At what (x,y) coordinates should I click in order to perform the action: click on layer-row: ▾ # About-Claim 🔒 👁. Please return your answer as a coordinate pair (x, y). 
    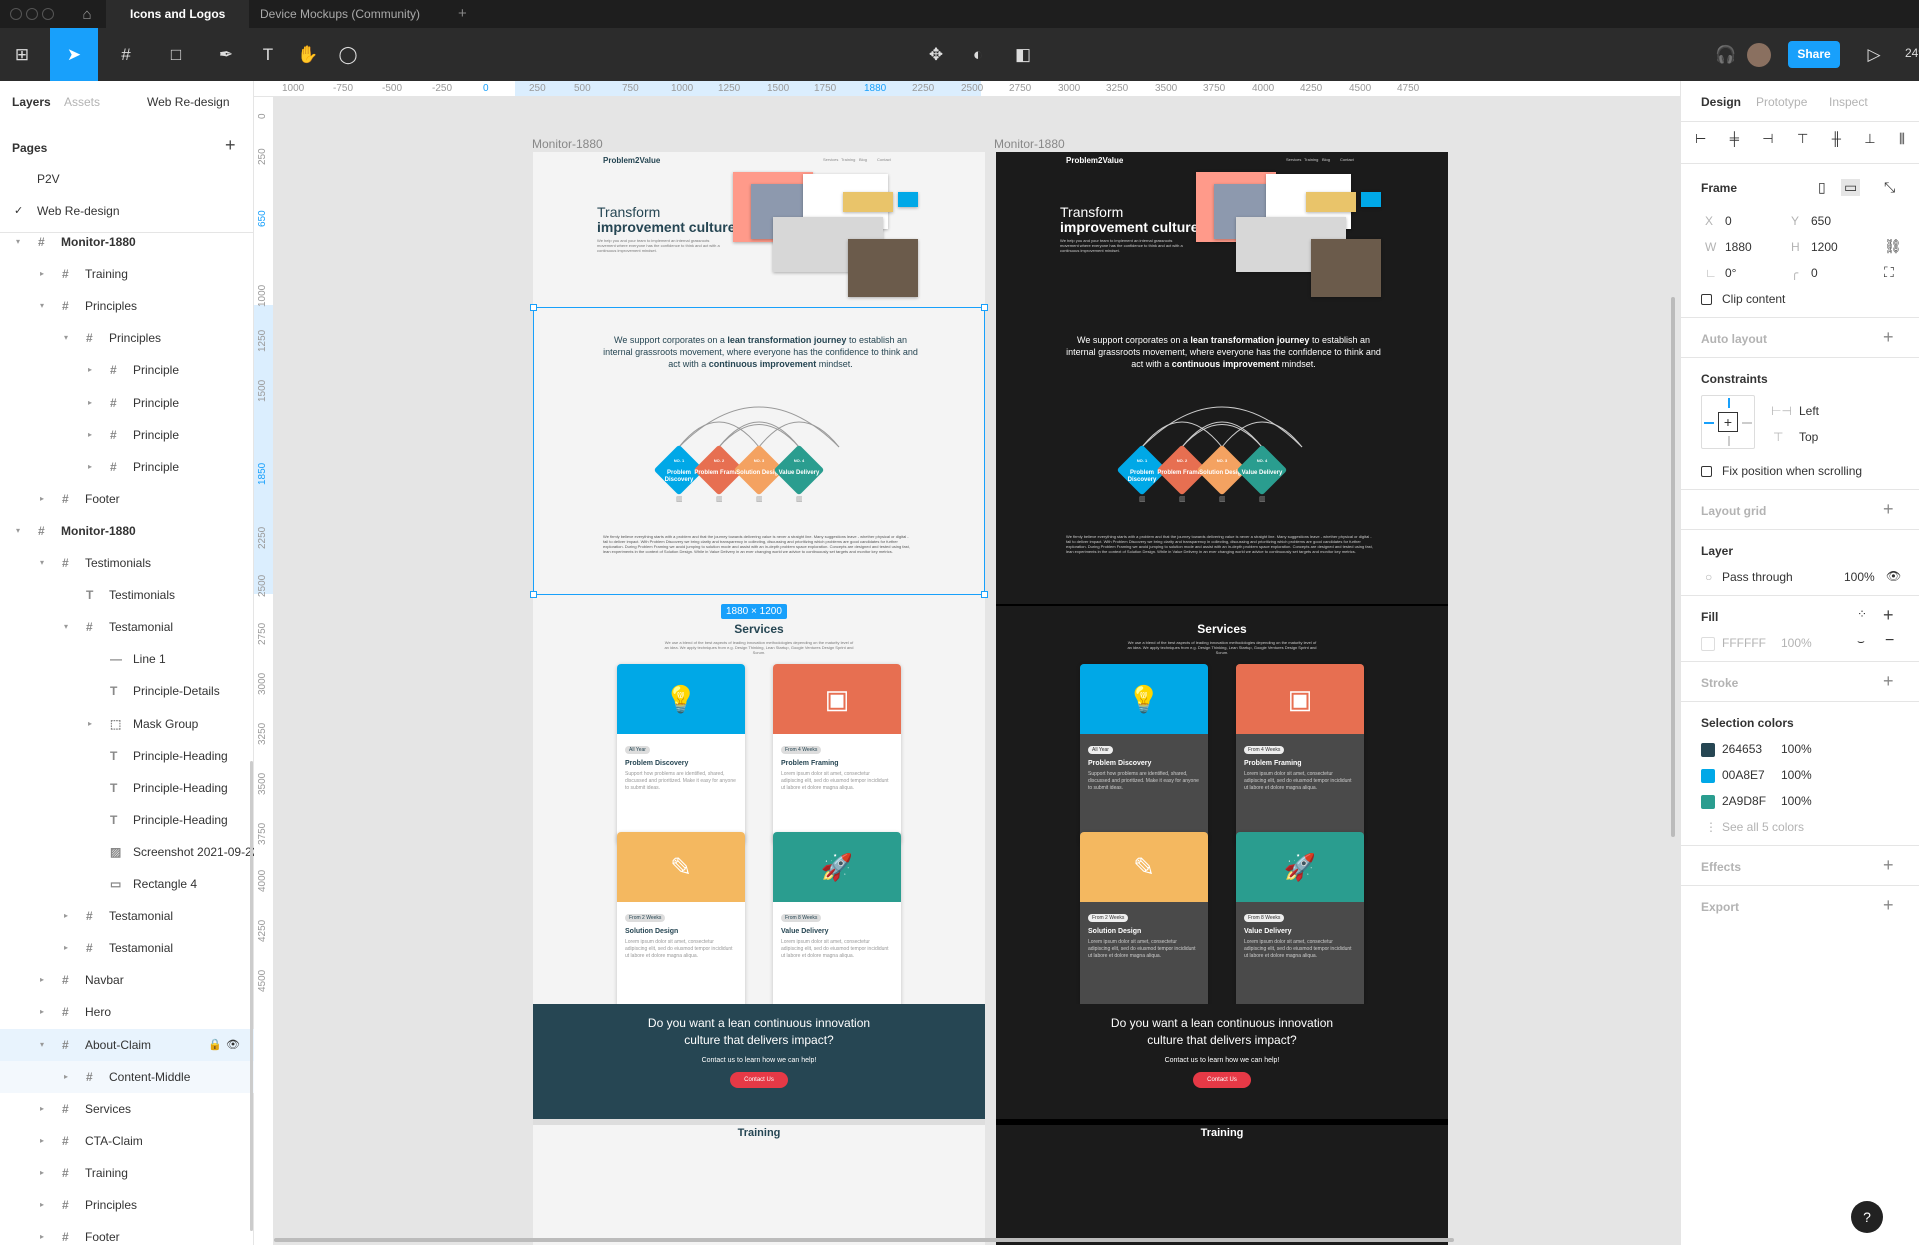
    Looking at the image, I should click on (127, 1044).